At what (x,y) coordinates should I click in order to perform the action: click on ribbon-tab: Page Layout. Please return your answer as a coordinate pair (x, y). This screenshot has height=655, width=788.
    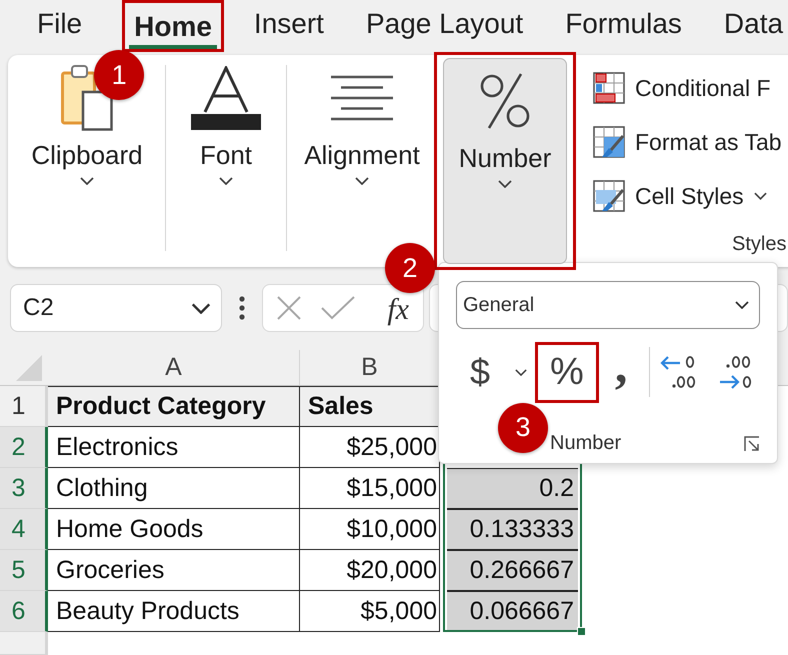
    Looking at the image, I should click on (444, 23).